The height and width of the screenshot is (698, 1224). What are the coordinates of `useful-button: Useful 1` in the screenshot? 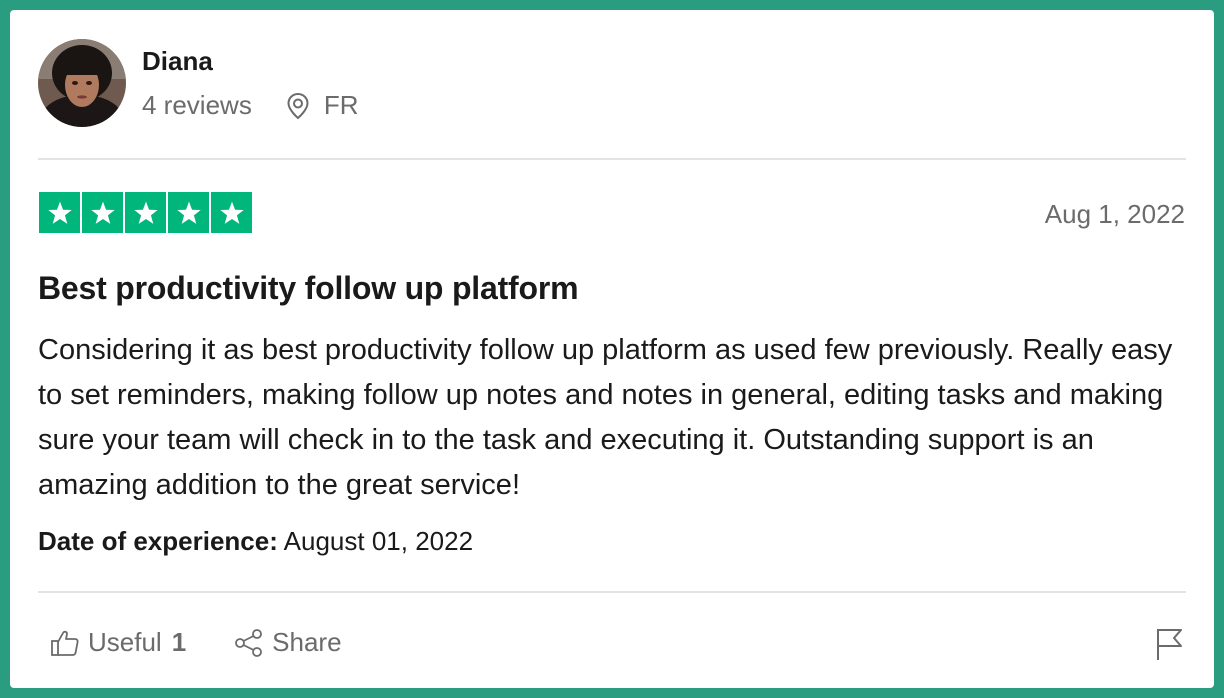 It's located at (118, 642).